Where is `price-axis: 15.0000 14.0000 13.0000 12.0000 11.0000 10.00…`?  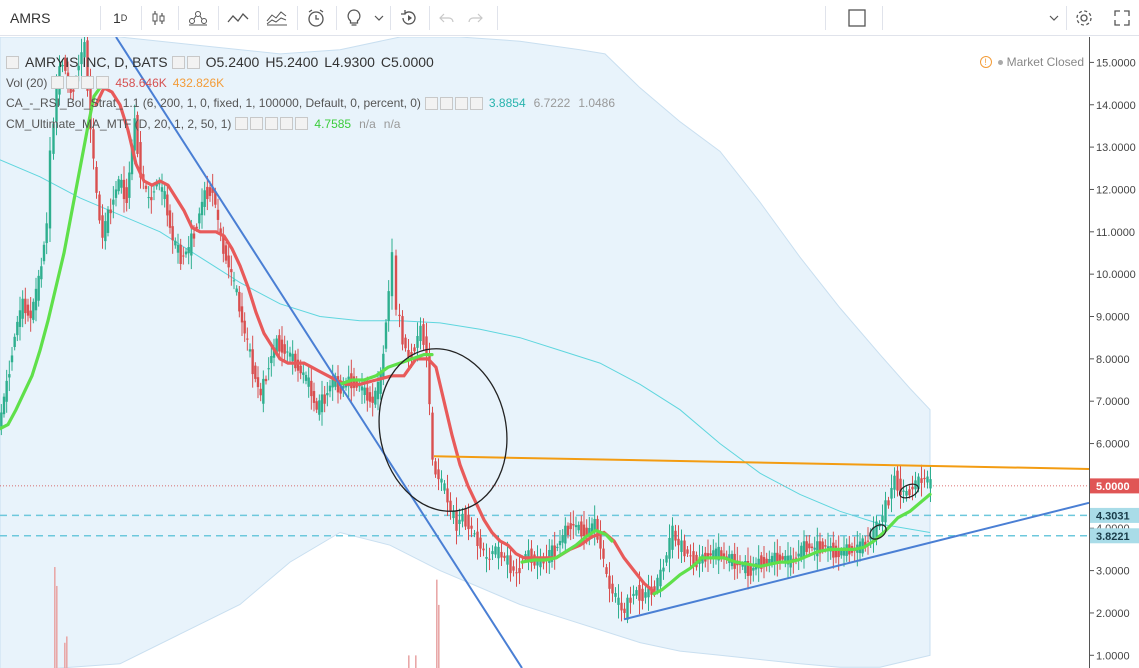 price-axis: 15.0000 14.0000 13.0000 12.0000 11.0000 10.00… is located at coordinates (1114, 352).